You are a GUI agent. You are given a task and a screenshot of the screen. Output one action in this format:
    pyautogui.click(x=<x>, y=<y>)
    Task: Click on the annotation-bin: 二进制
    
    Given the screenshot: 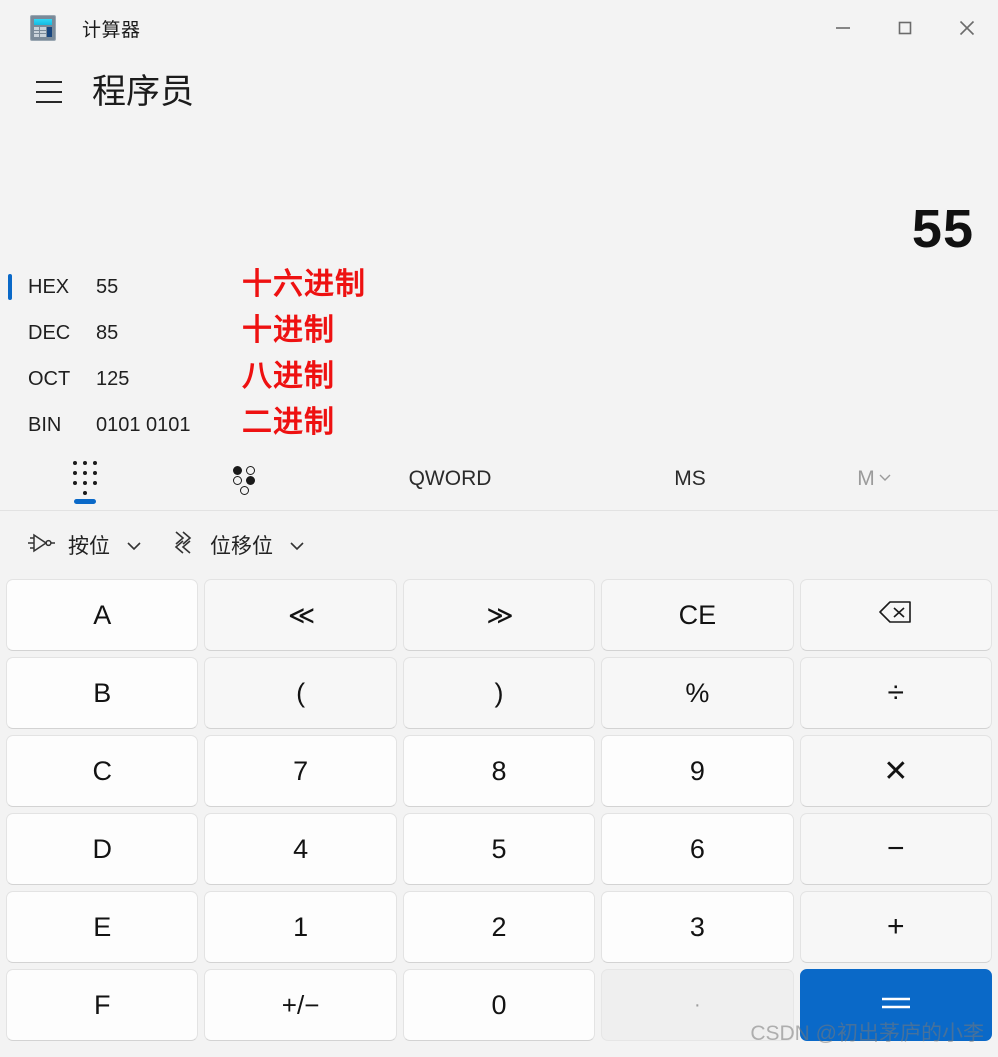 What is the action you would take?
    pyautogui.click(x=288, y=422)
    